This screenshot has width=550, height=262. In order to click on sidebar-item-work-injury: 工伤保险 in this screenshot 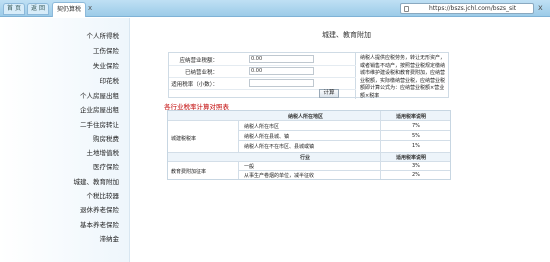, I will do `click(106, 50)`.